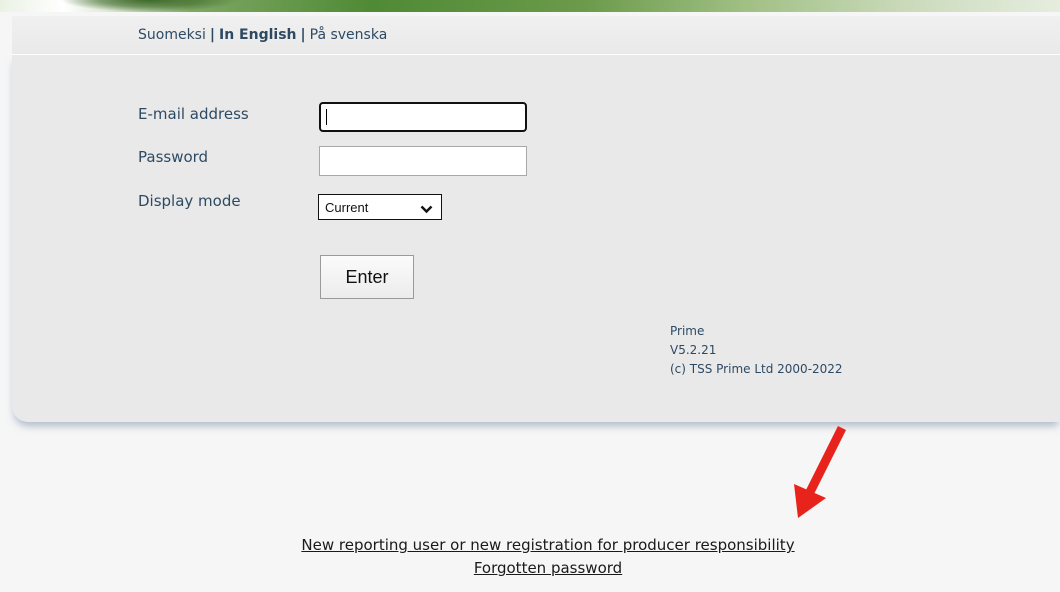 Image resolution: width=1060 pixels, height=592 pixels. What do you see at coordinates (150, 6) in the screenshot?
I see `banner-swoosh-decoration` at bounding box center [150, 6].